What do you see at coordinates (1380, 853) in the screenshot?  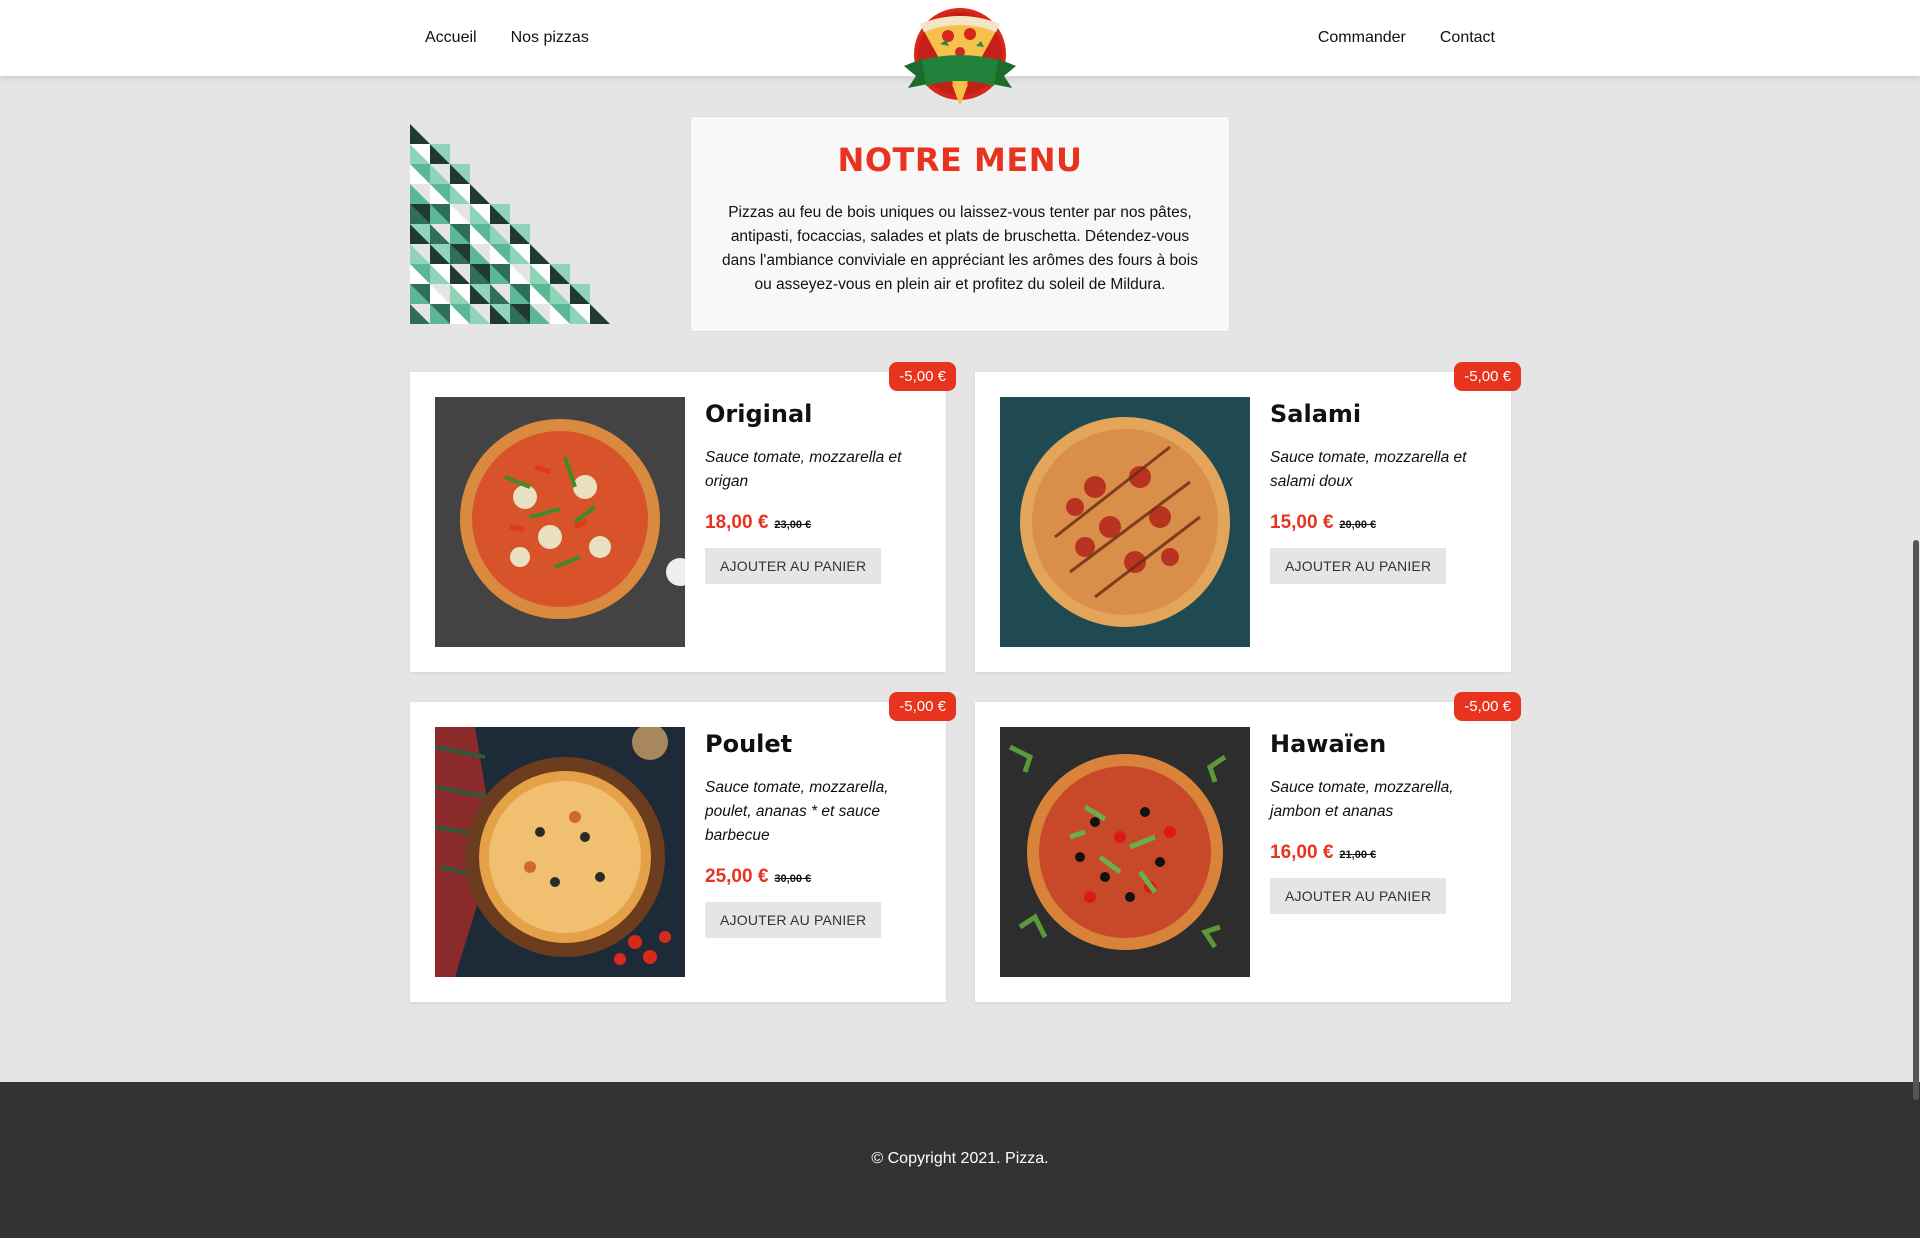 I see `price-row: 16,00 € 21,00 €` at bounding box center [1380, 853].